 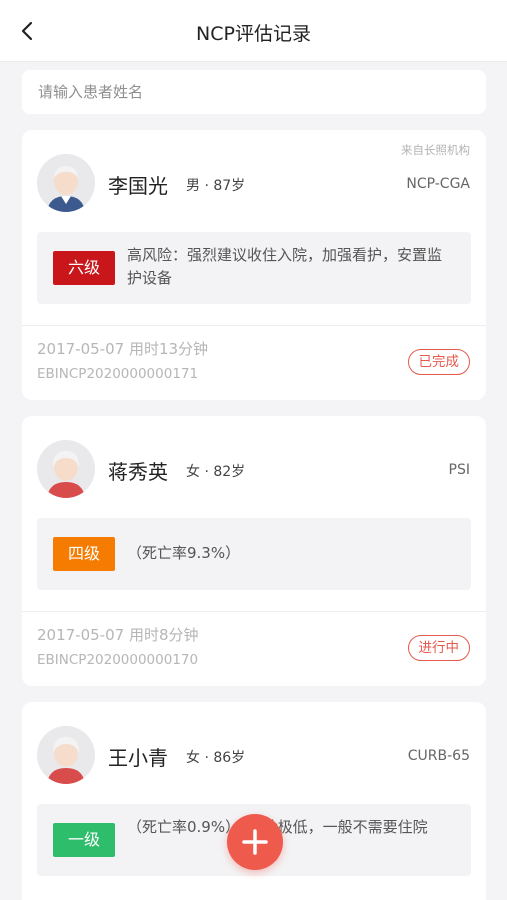 What do you see at coordinates (118, 374) in the screenshot?
I see `record-code: EBINCP2020000000171` at bounding box center [118, 374].